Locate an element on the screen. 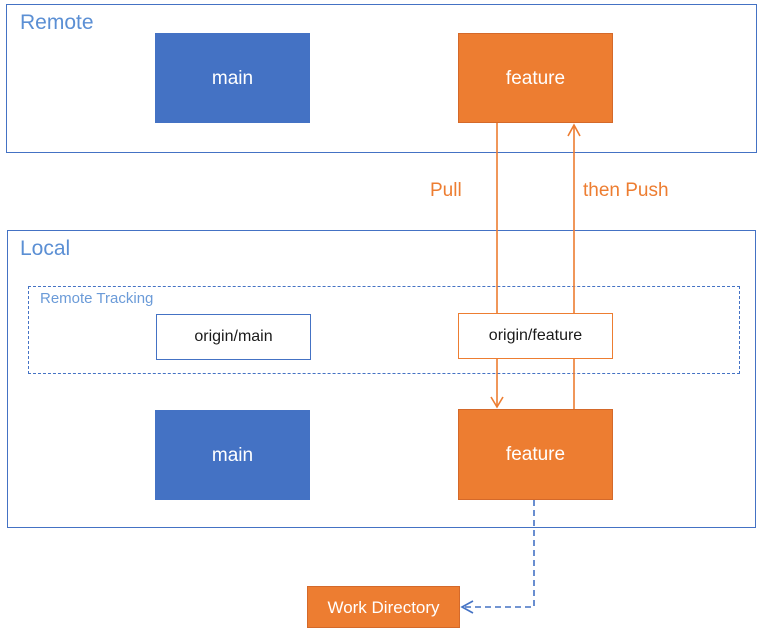 This screenshot has height=634, width=762. node-remote-feature-label: feature is located at coordinates (535, 78).